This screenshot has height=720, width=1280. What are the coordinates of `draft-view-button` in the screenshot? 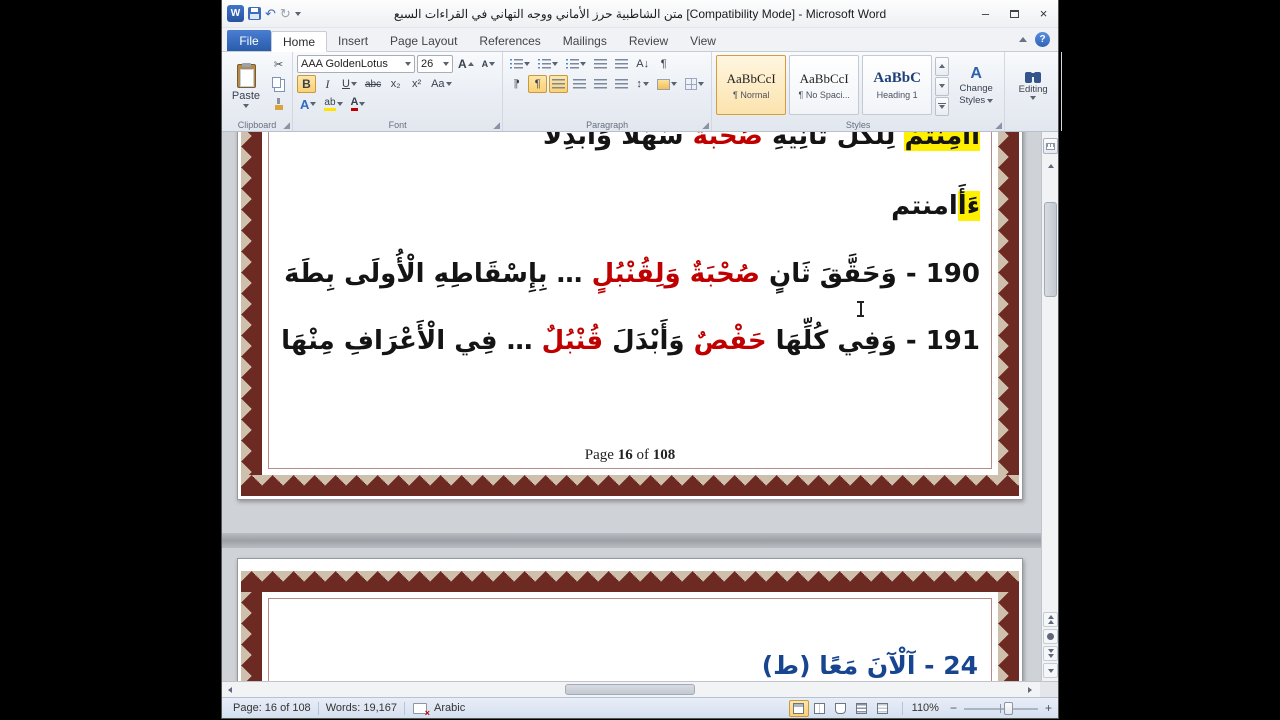 It's located at (883, 708).